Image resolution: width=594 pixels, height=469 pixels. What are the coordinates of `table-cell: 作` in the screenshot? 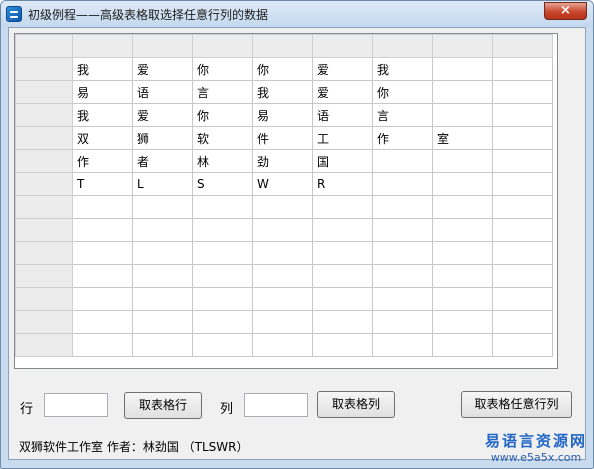 It's located at (402, 138).